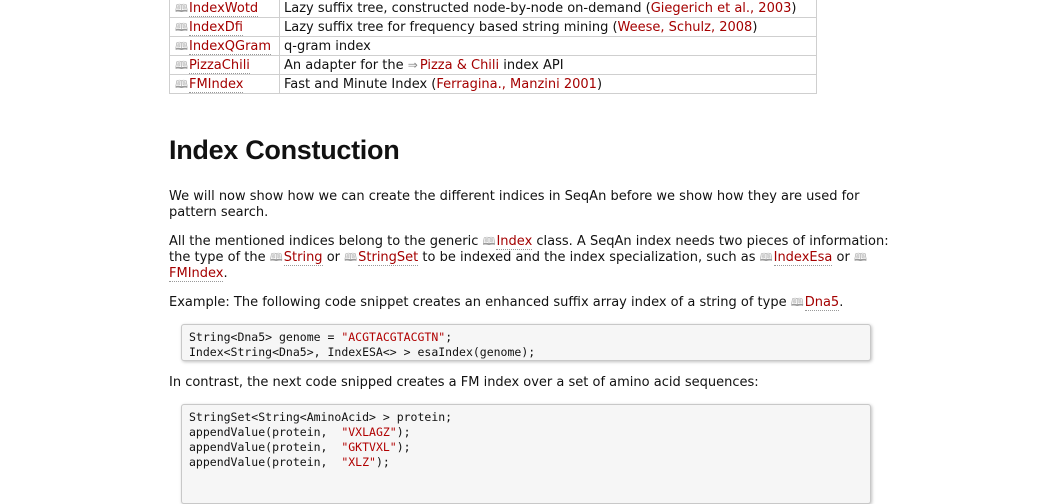 This screenshot has width=1057, height=504. I want to click on fmindex-link: FMIndex, so click(196, 274).